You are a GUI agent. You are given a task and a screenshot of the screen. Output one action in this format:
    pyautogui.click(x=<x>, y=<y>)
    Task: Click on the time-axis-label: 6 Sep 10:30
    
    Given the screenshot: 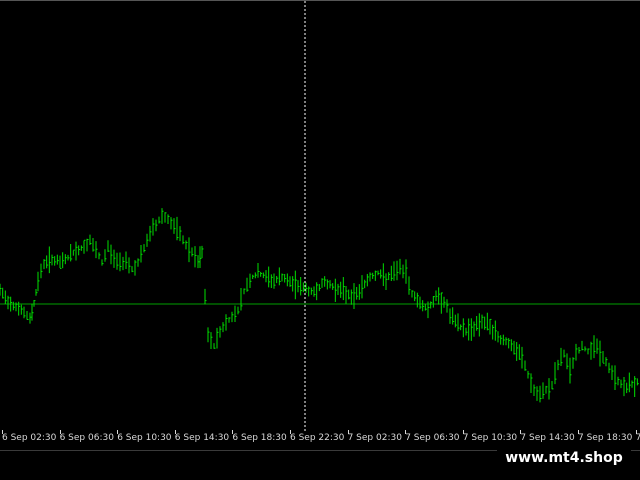 What is the action you would take?
    pyautogui.click(x=144, y=438)
    